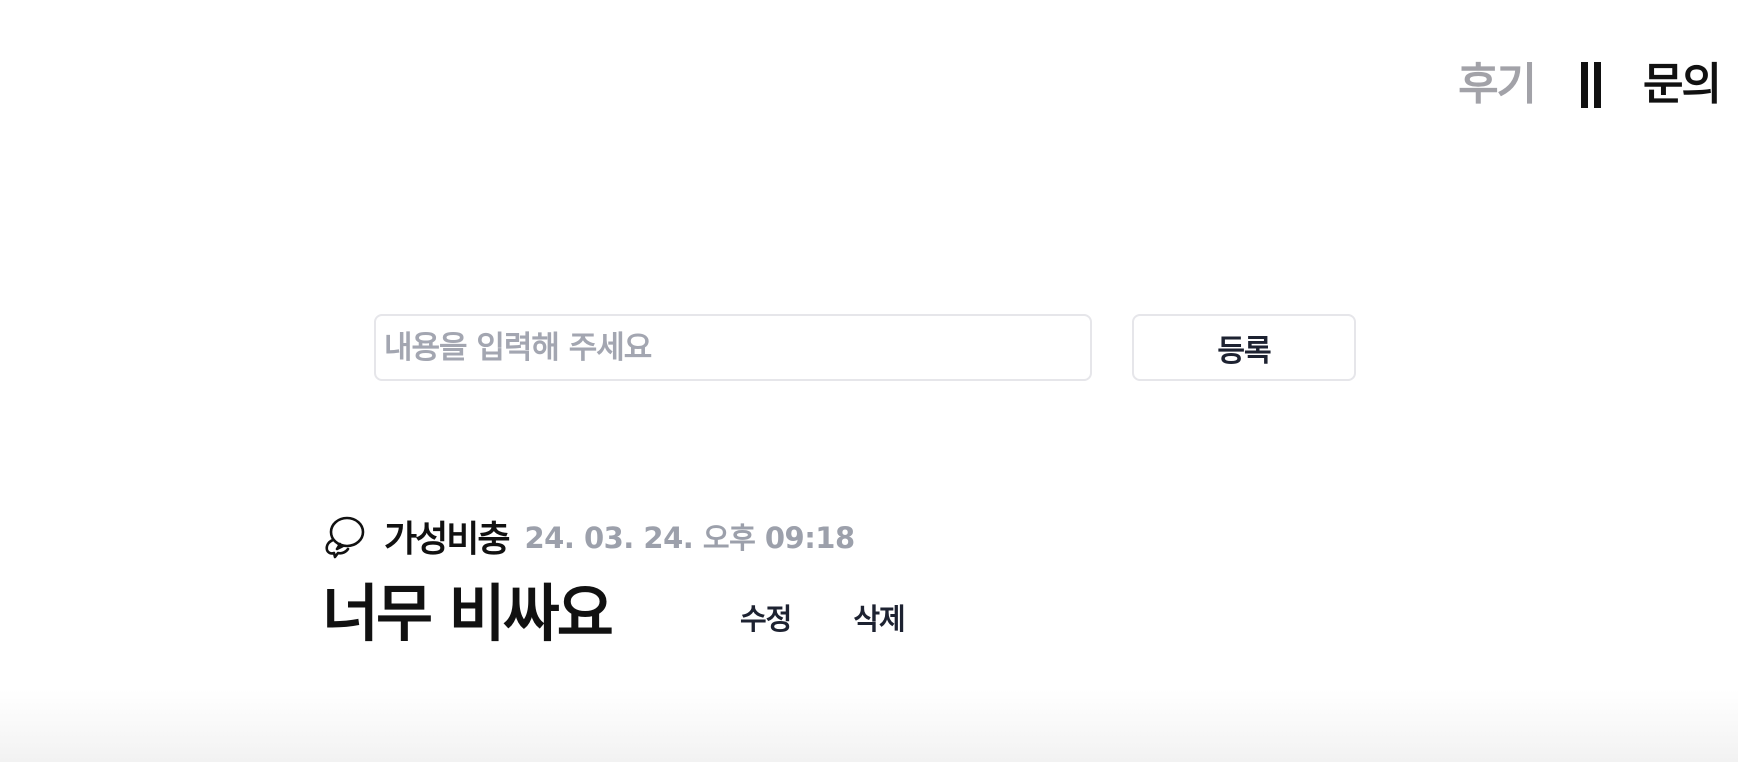  I want to click on review-timestamp: 24. 03. 24. 오후 09:18, so click(689, 538).